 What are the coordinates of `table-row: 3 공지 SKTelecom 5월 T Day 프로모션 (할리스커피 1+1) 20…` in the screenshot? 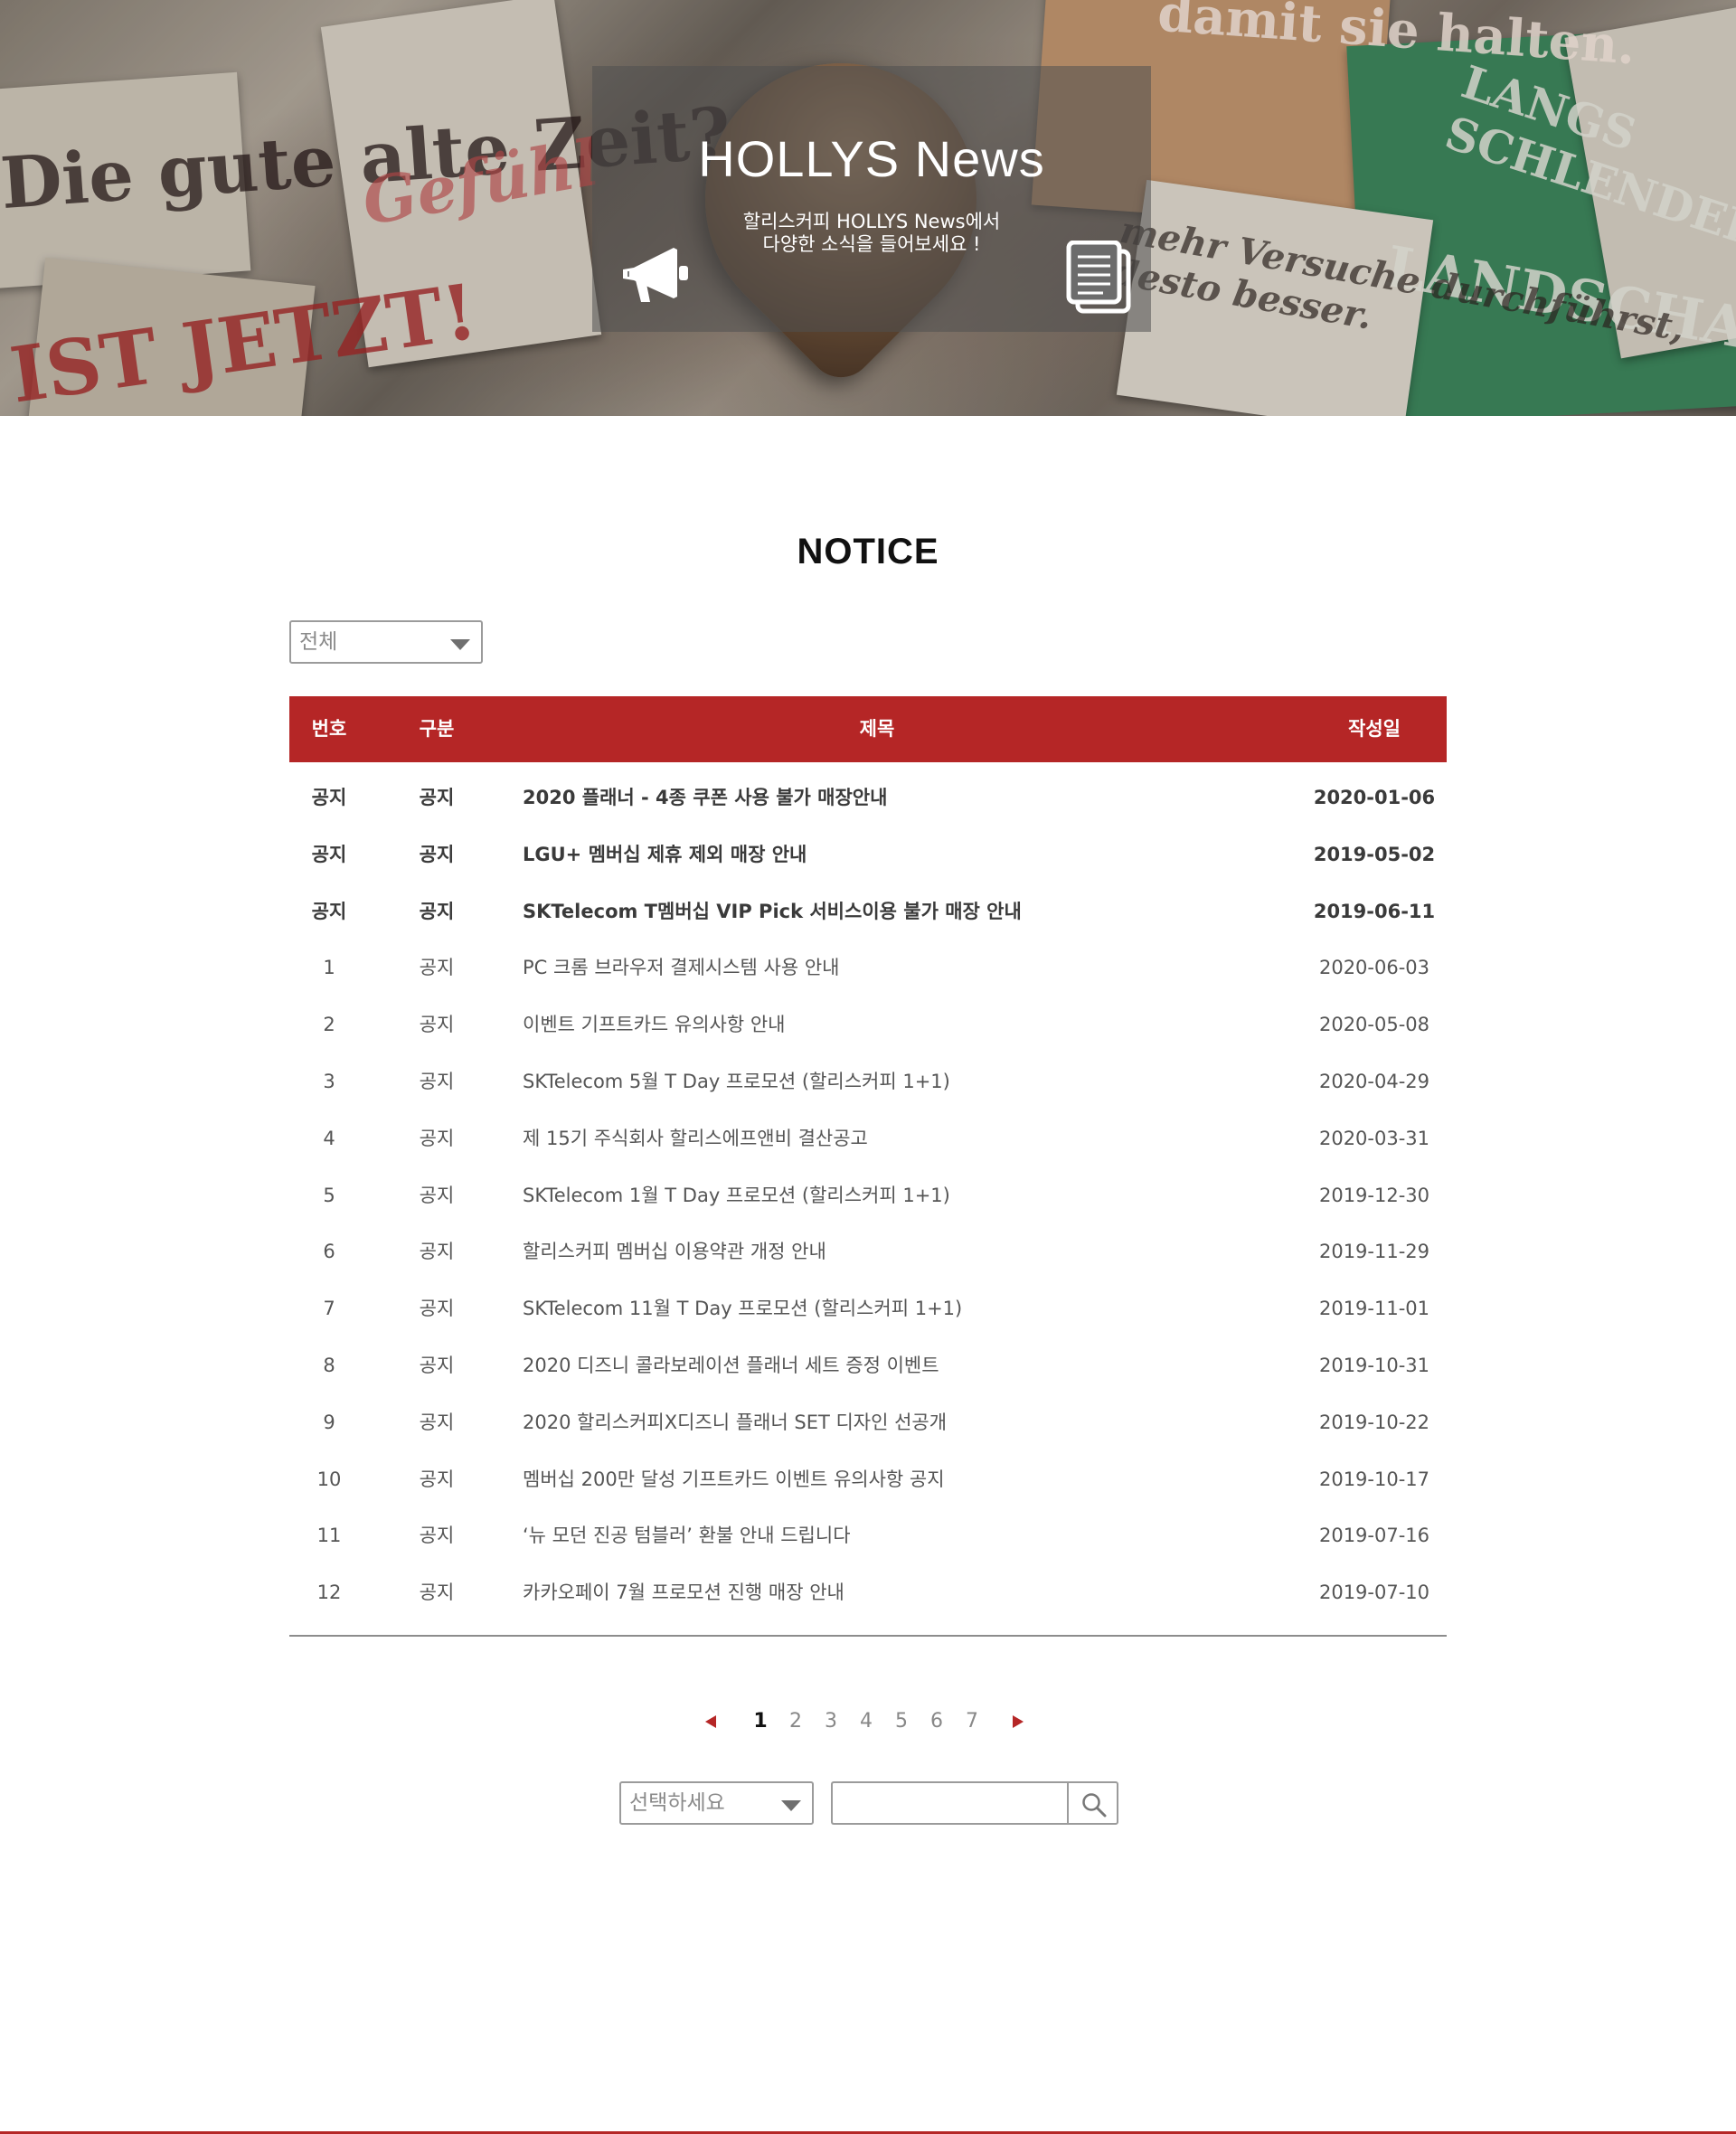 It's located at (868, 1081).